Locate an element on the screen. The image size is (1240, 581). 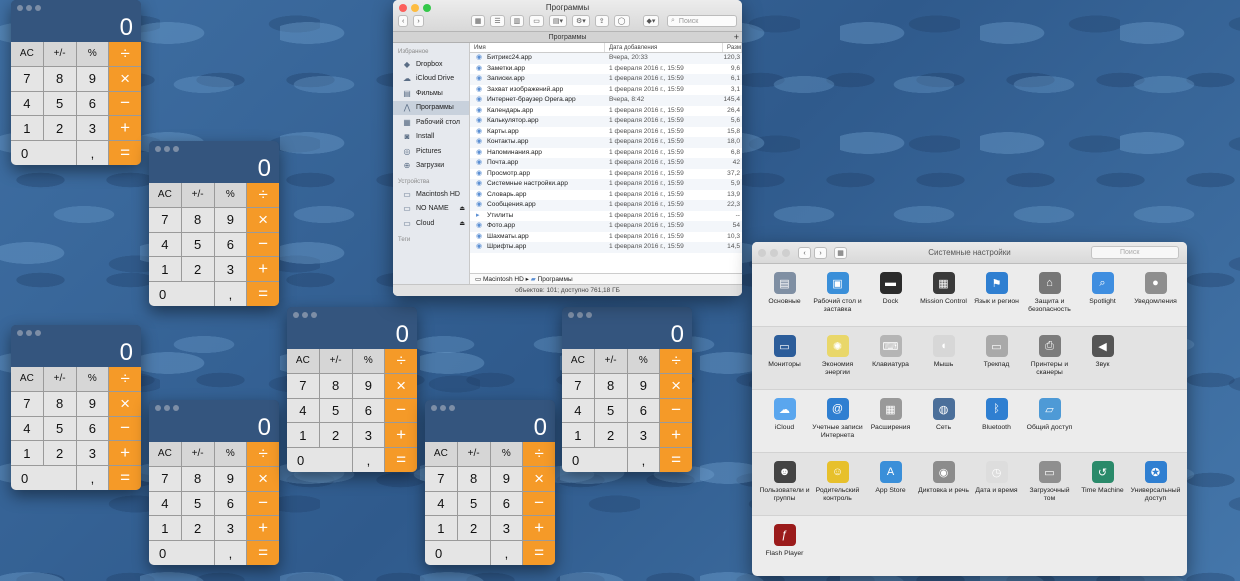
key-3: 3 is located at coordinates (643, 435).